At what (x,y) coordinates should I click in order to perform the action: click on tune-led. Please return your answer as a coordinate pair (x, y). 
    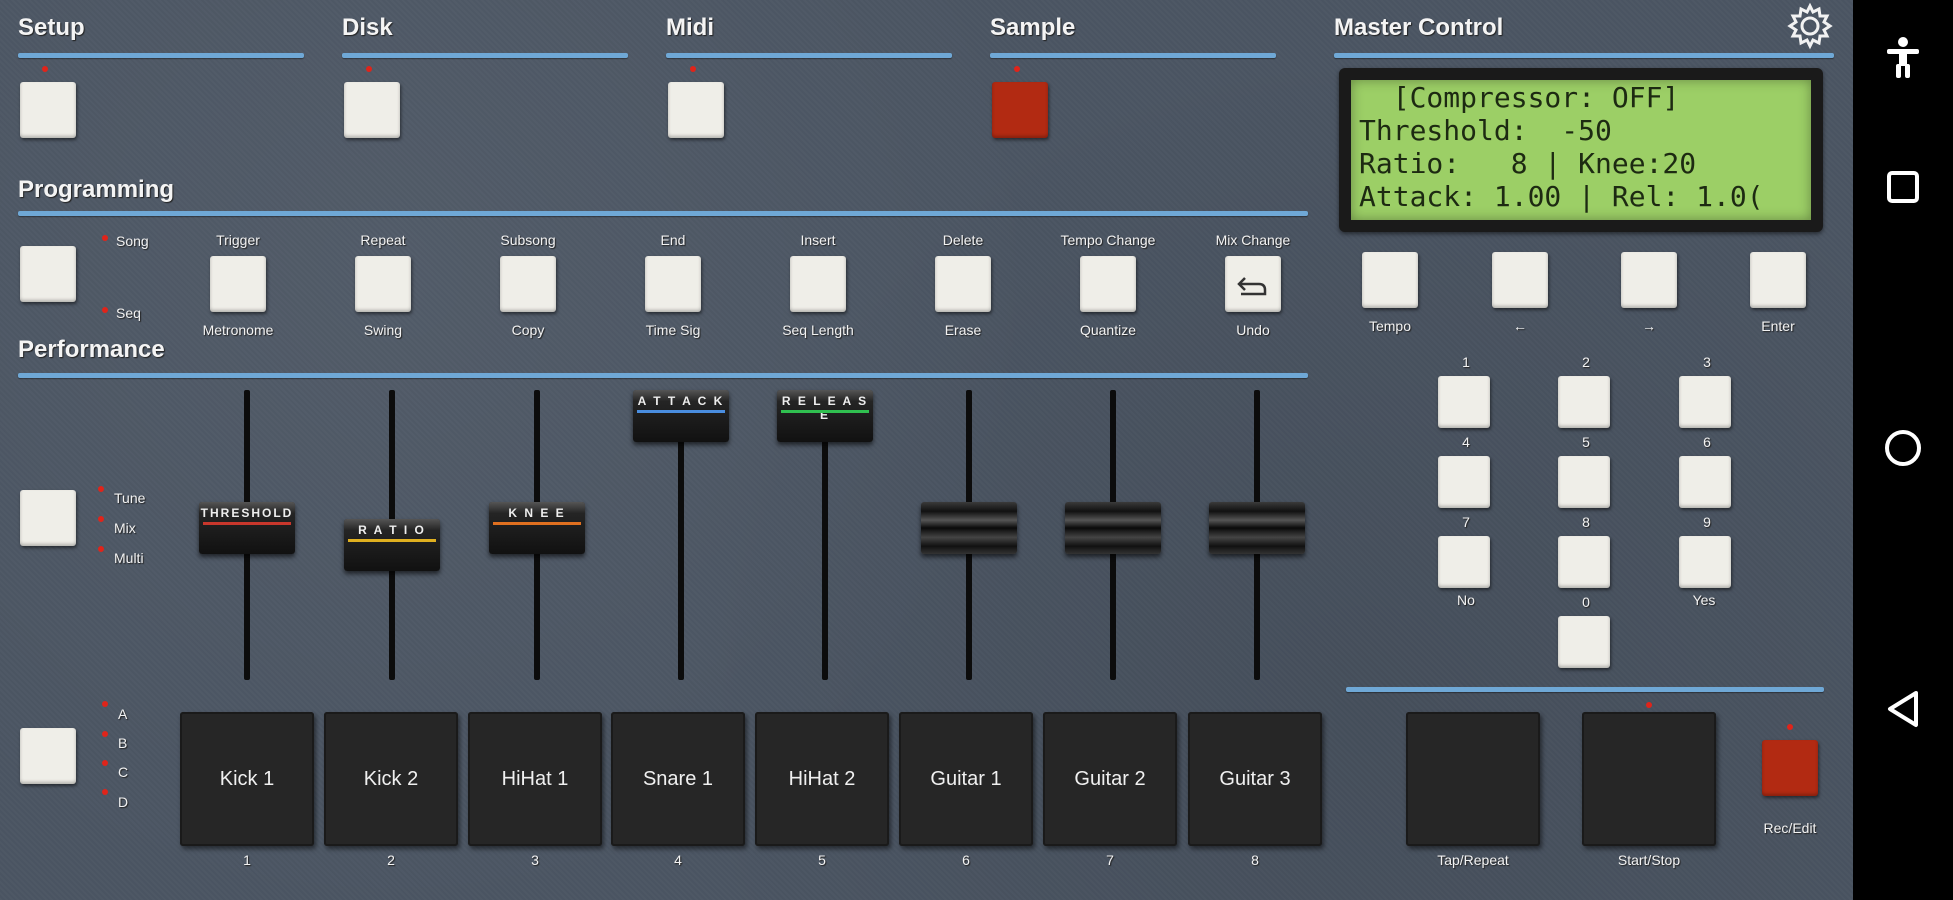
    Looking at the image, I should click on (101, 489).